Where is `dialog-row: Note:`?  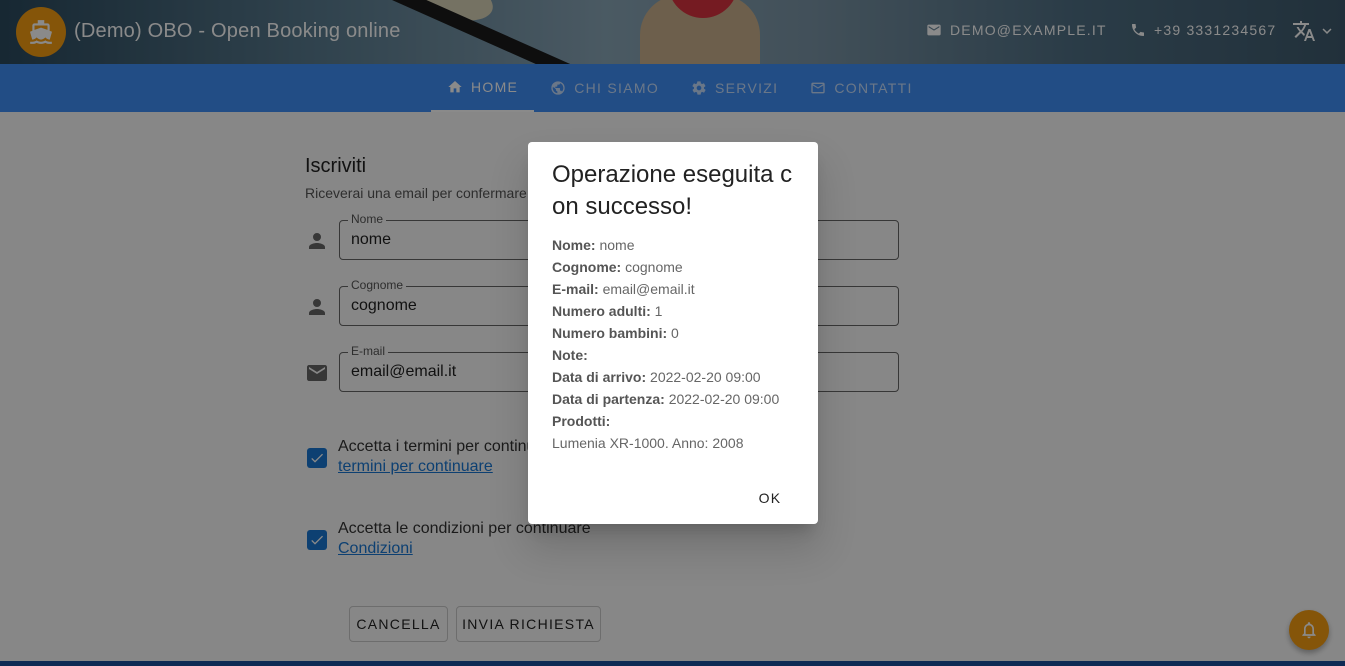
dialog-row: Note: is located at coordinates (677, 355).